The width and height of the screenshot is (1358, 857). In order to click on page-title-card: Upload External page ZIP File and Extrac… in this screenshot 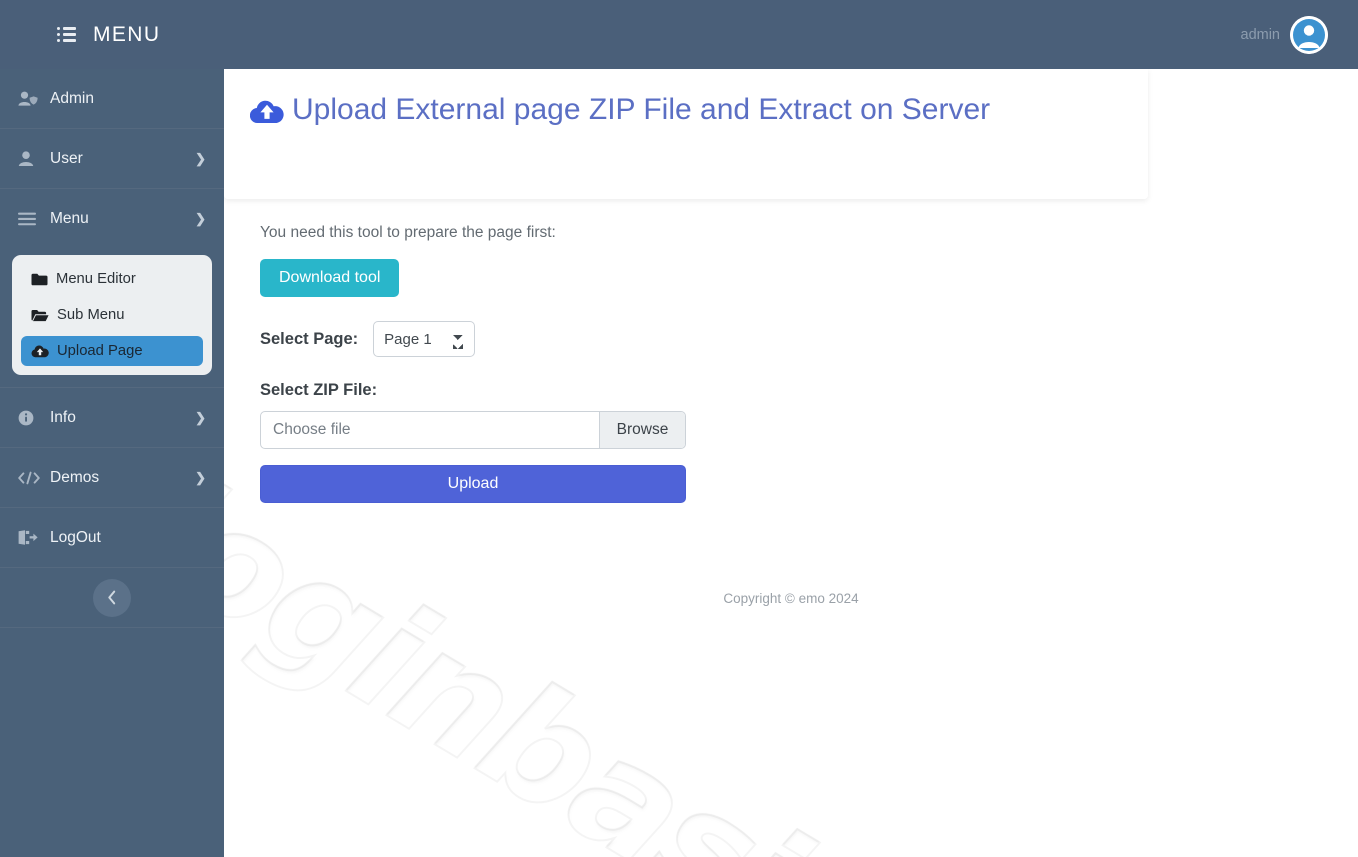, I will do `click(686, 134)`.